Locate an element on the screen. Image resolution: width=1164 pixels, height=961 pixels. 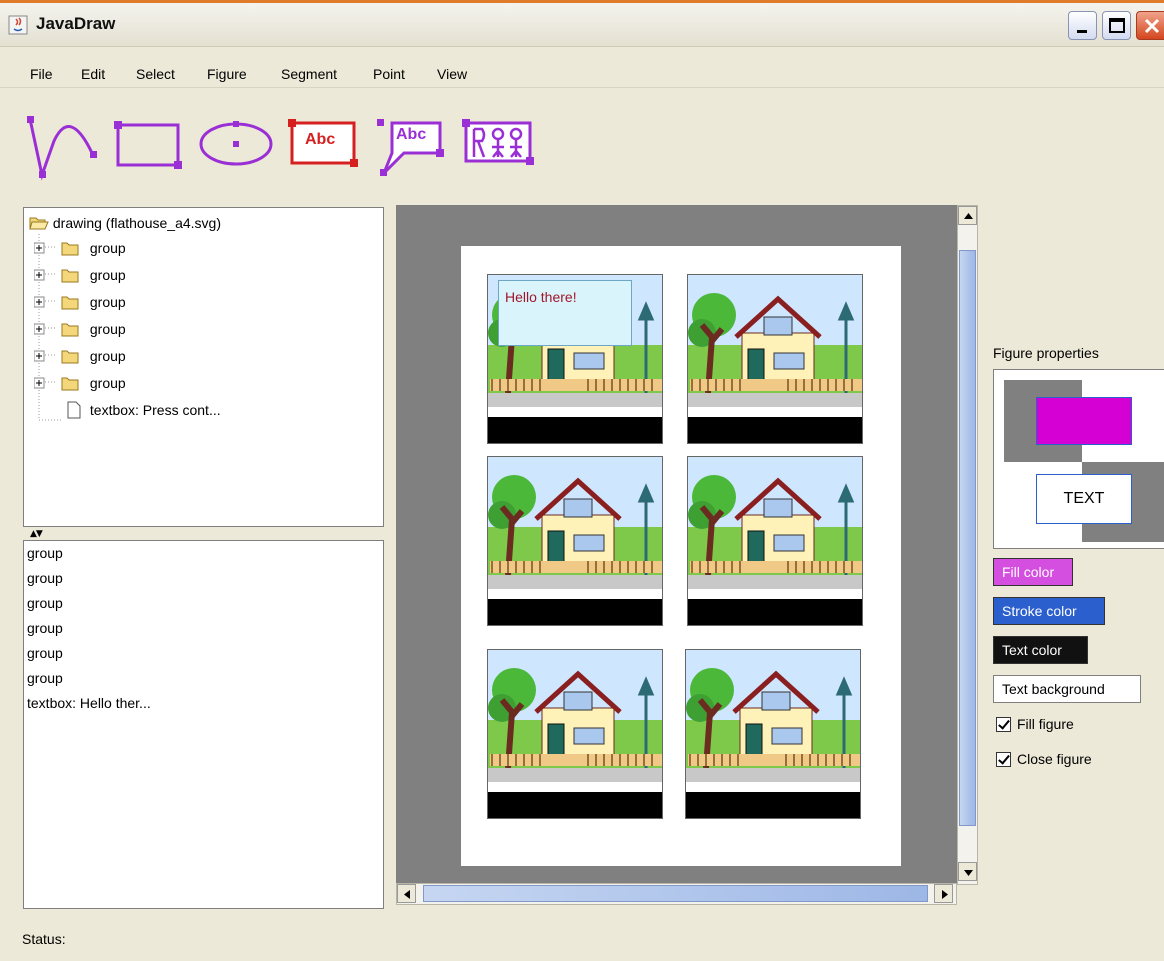
scroll-left-button is located at coordinates (406, 893).